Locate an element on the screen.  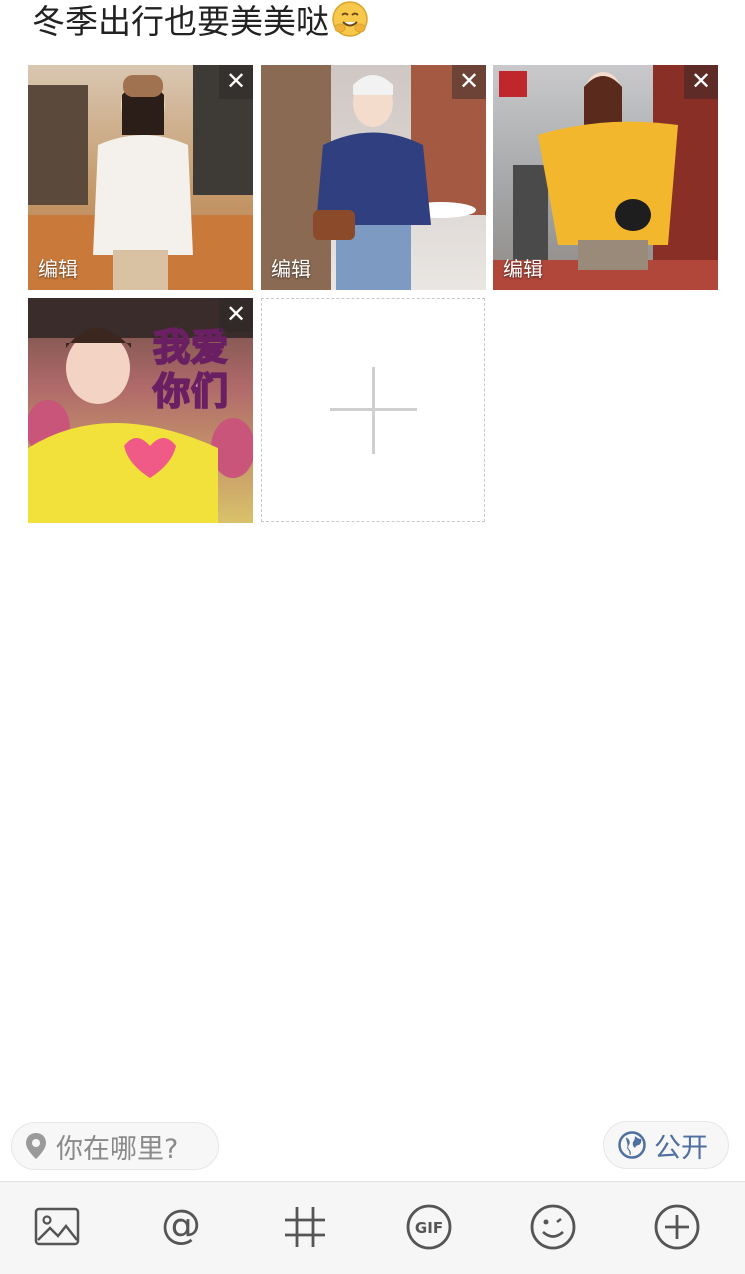
emoji-icon is located at coordinates (553, 1227).